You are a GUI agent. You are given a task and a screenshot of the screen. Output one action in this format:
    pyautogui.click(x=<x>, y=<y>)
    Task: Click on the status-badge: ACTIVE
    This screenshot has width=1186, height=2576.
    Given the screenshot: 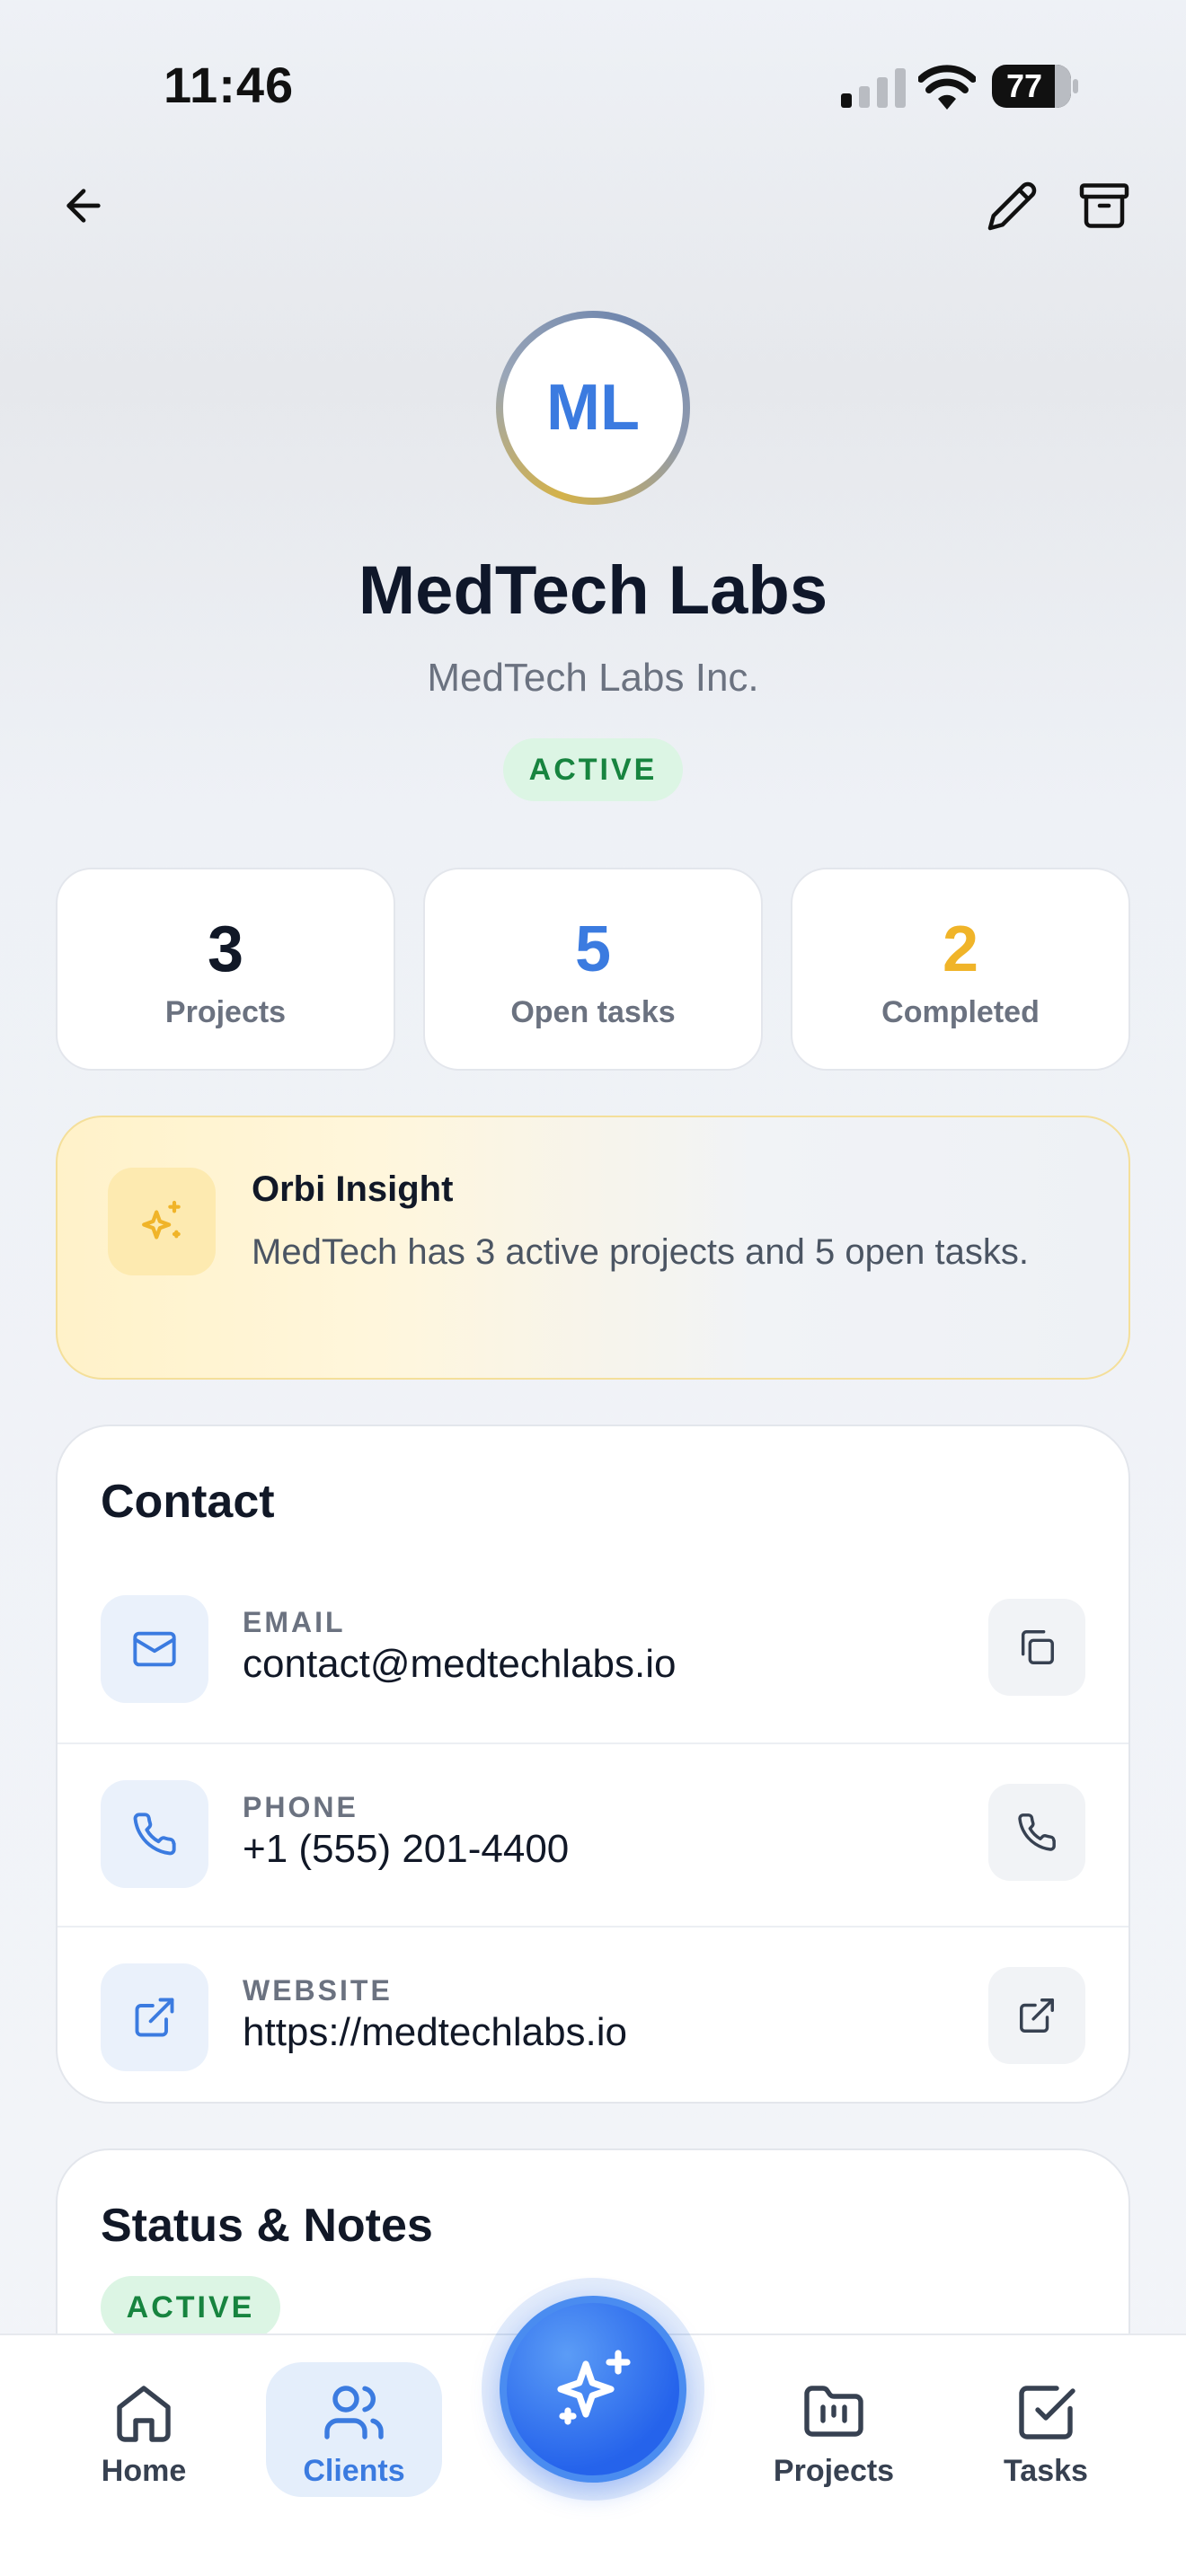 What is the action you would take?
    pyautogui.click(x=593, y=769)
    